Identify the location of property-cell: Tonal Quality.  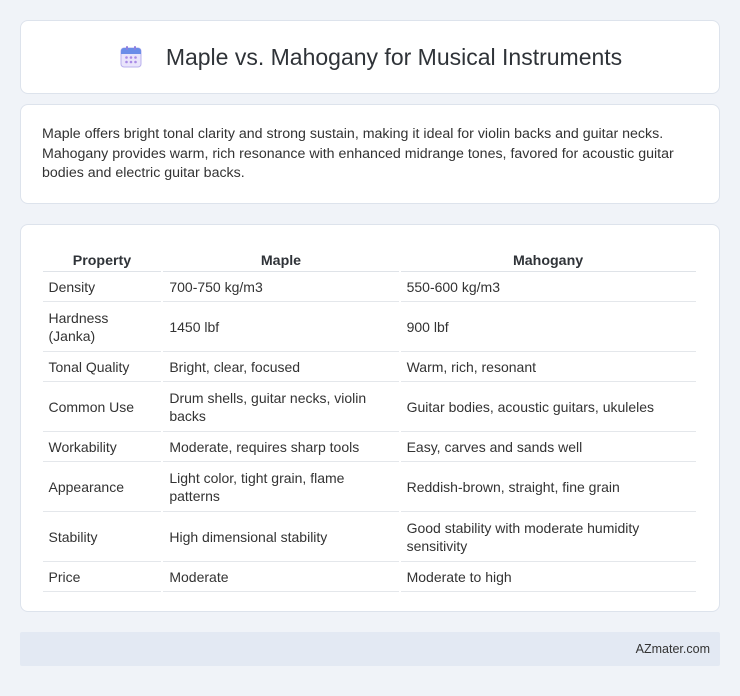
(102, 367).